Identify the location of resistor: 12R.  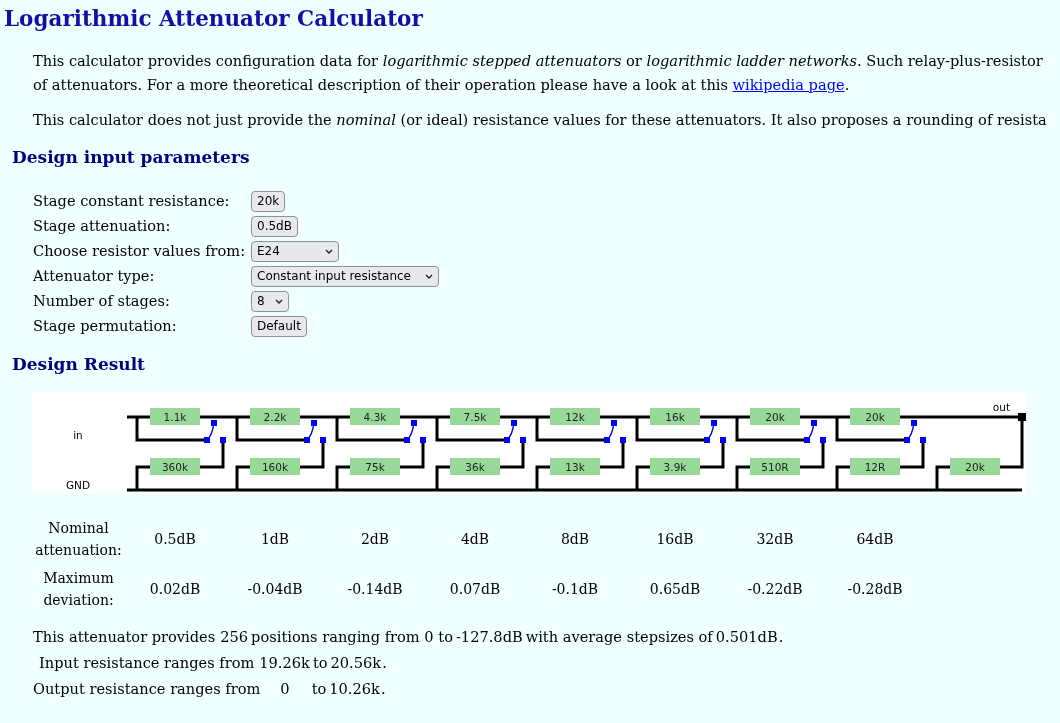
(875, 467).